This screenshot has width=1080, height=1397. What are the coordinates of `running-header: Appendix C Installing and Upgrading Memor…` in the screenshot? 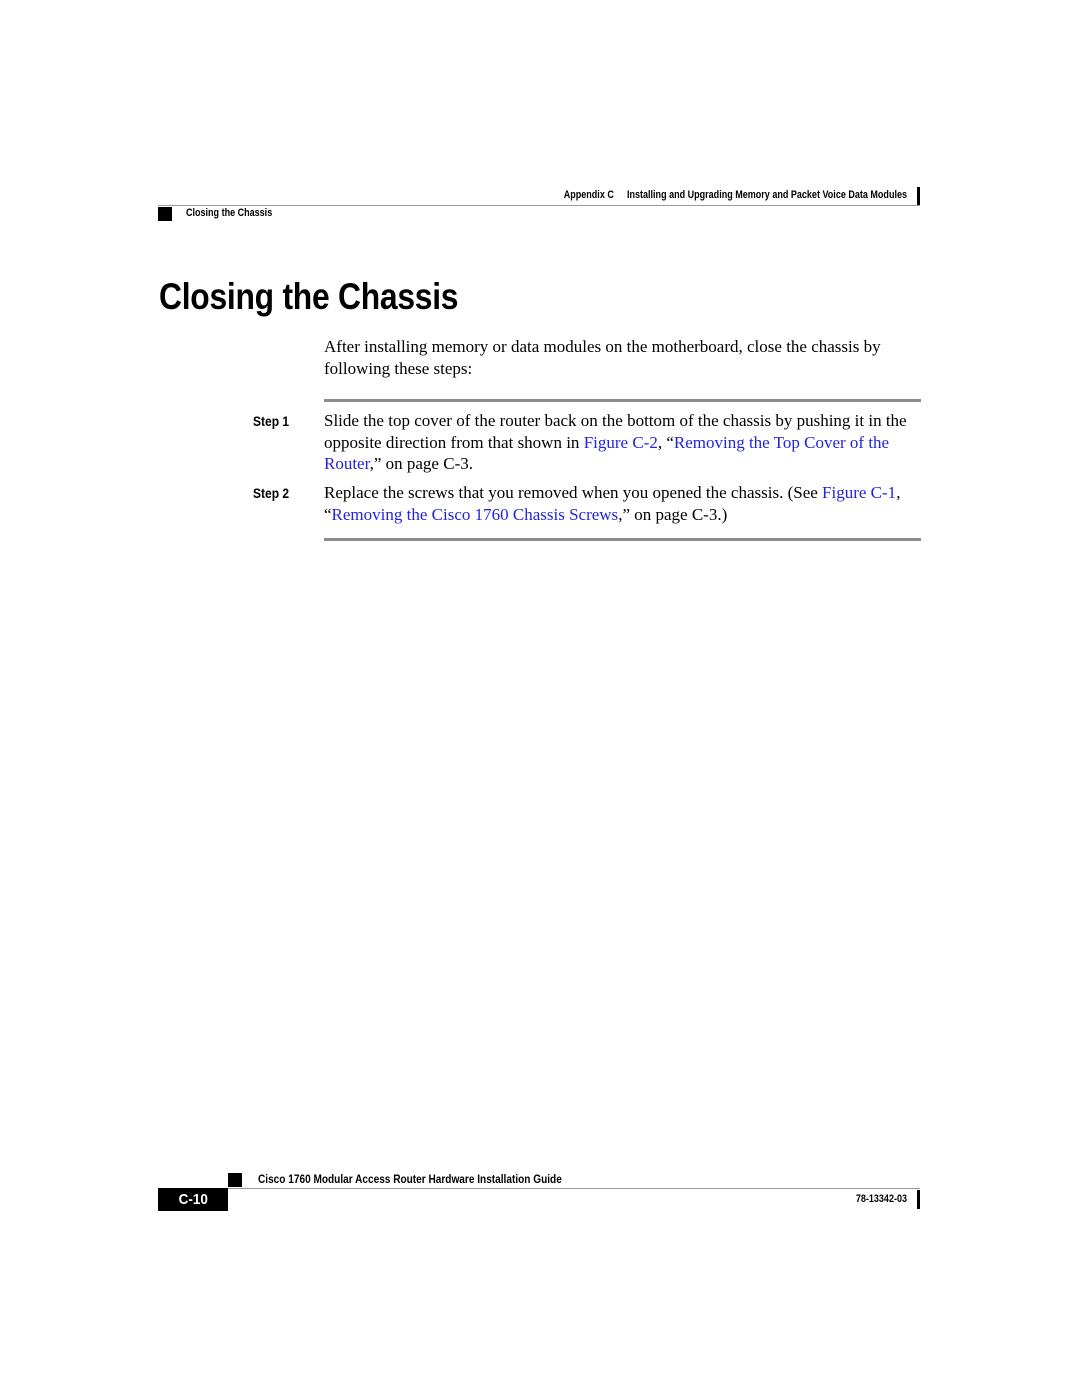 It's located at (633, 195).